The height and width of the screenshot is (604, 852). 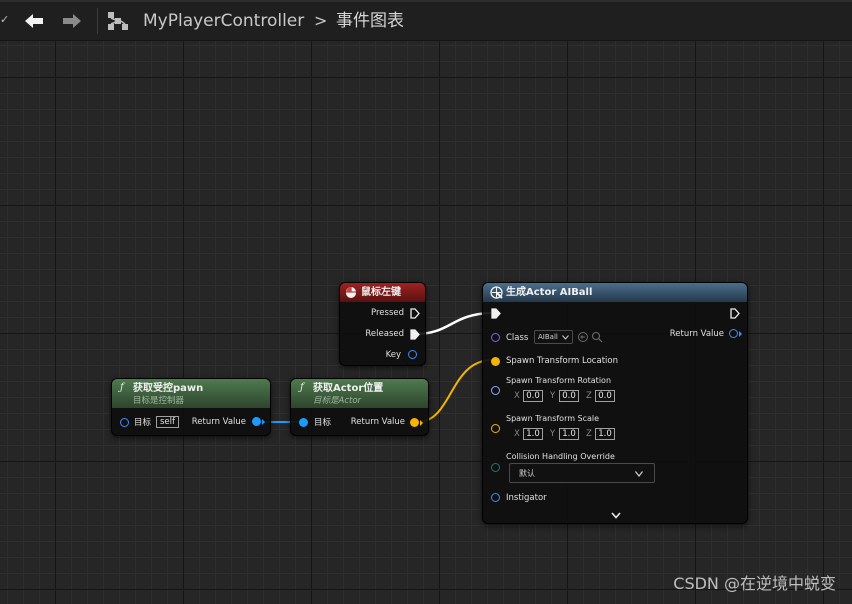 What do you see at coordinates (527, 473) in the screenshot?
I see `collision-dropdown-value: 默认` at bounding box center [527, 473].